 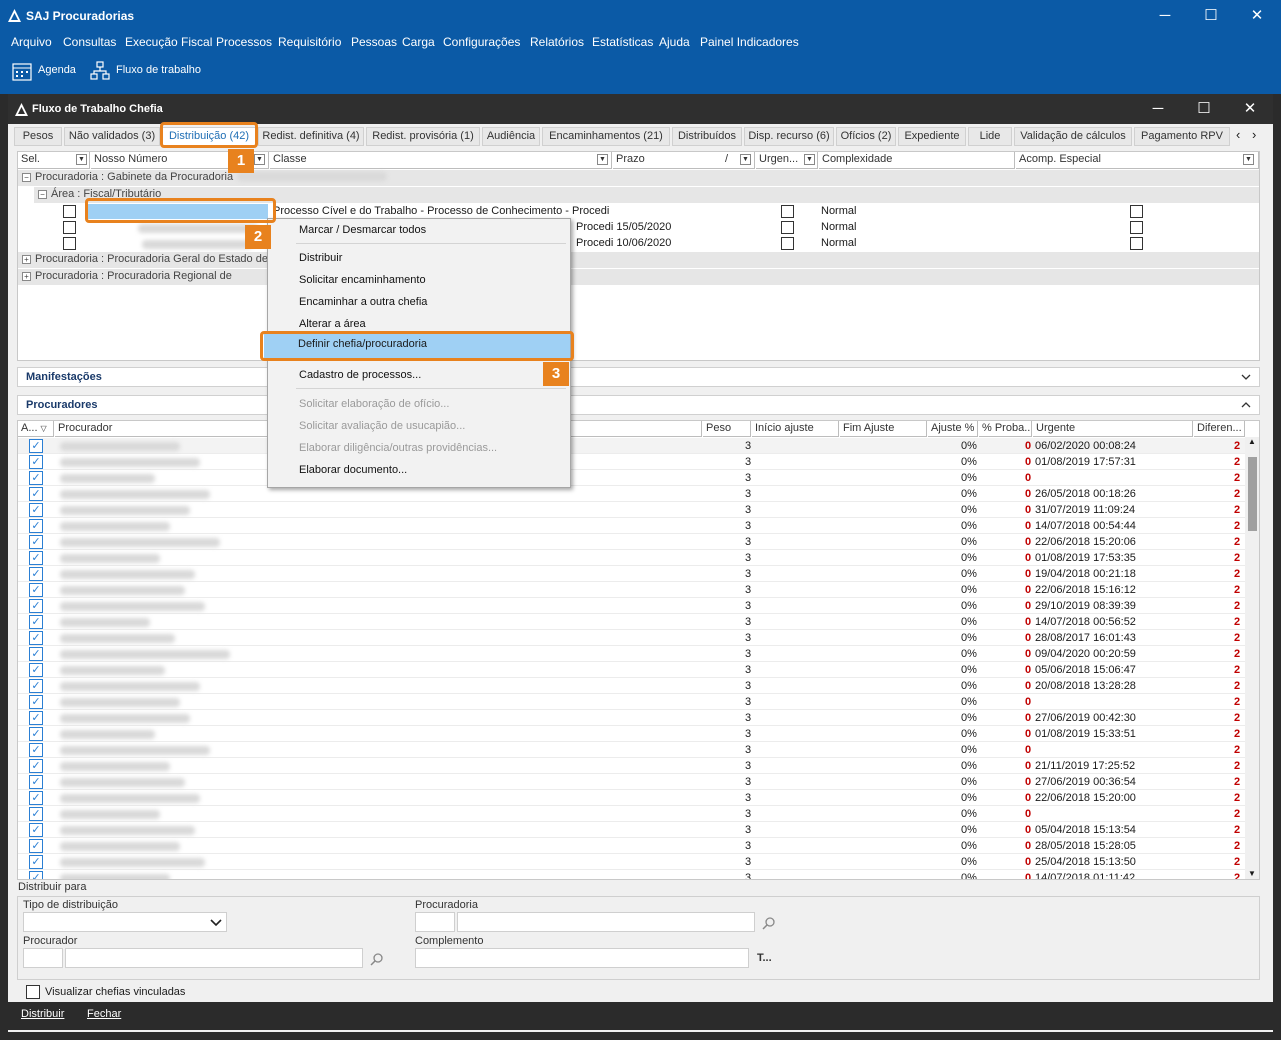 What do you see at coordinates (631, 494) in the screenshot?
I see `table-row: ✓ 3 0% 0 26/05/2018 00:18:26 2` at bounding box center [631, 494].